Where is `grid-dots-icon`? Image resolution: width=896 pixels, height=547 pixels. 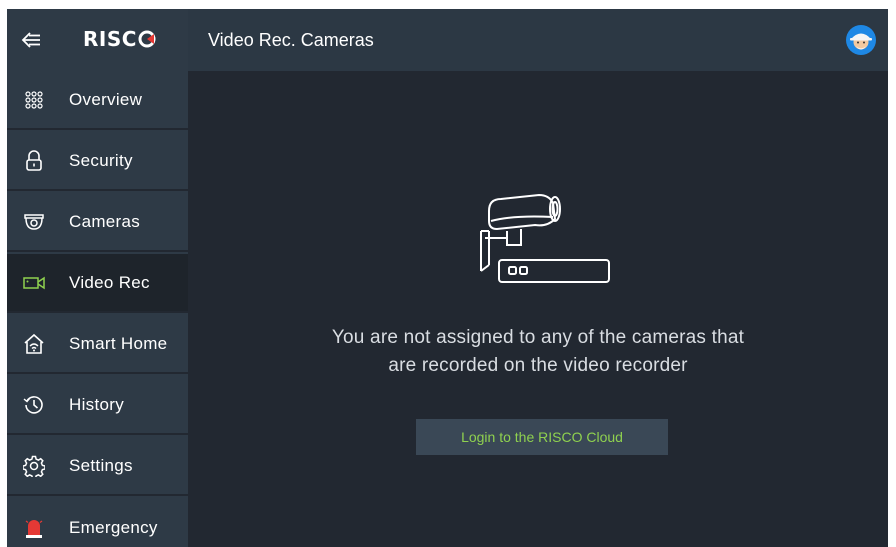 grid-dots-icon is located at coordinates (34, 100).